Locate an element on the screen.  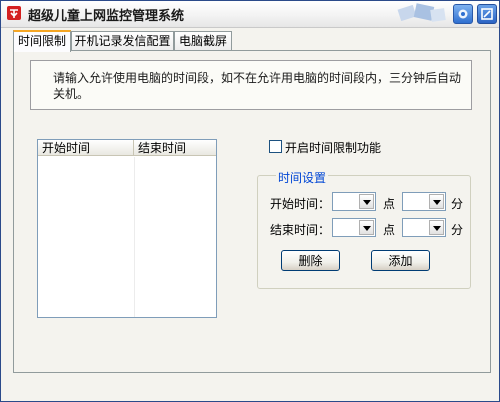
column-header-end: 结束时间 is located at coordinates (175, 148).